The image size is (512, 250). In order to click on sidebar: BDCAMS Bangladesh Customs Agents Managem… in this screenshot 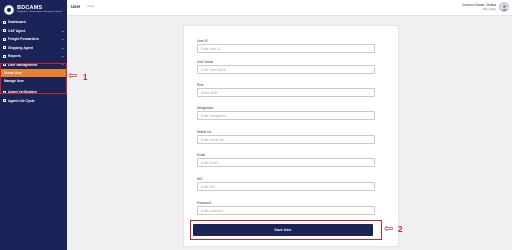, I will do `click(33, 125)`.